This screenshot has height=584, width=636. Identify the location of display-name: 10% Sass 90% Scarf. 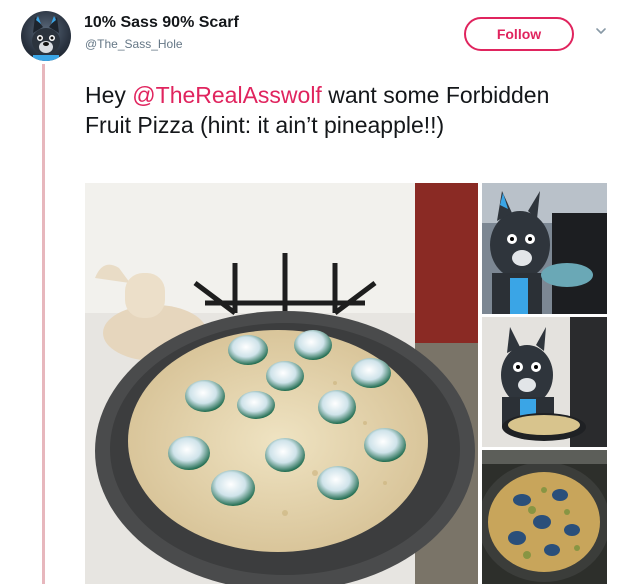
(161, 23).